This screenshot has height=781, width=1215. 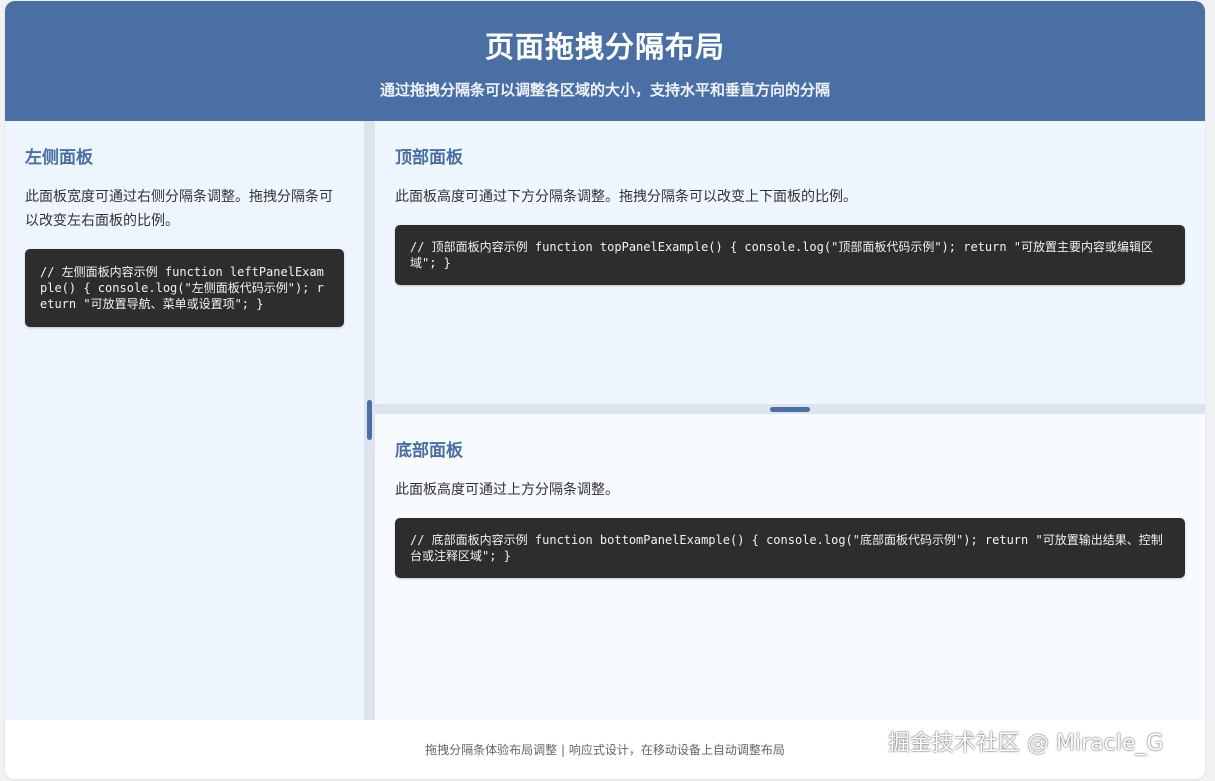 What do you see at coordinates (507, 490) in the screenshot?
I see `bottom-panel-description: 此面板高度可通过上方分隔条调整。` at bounding box center [507, 490].